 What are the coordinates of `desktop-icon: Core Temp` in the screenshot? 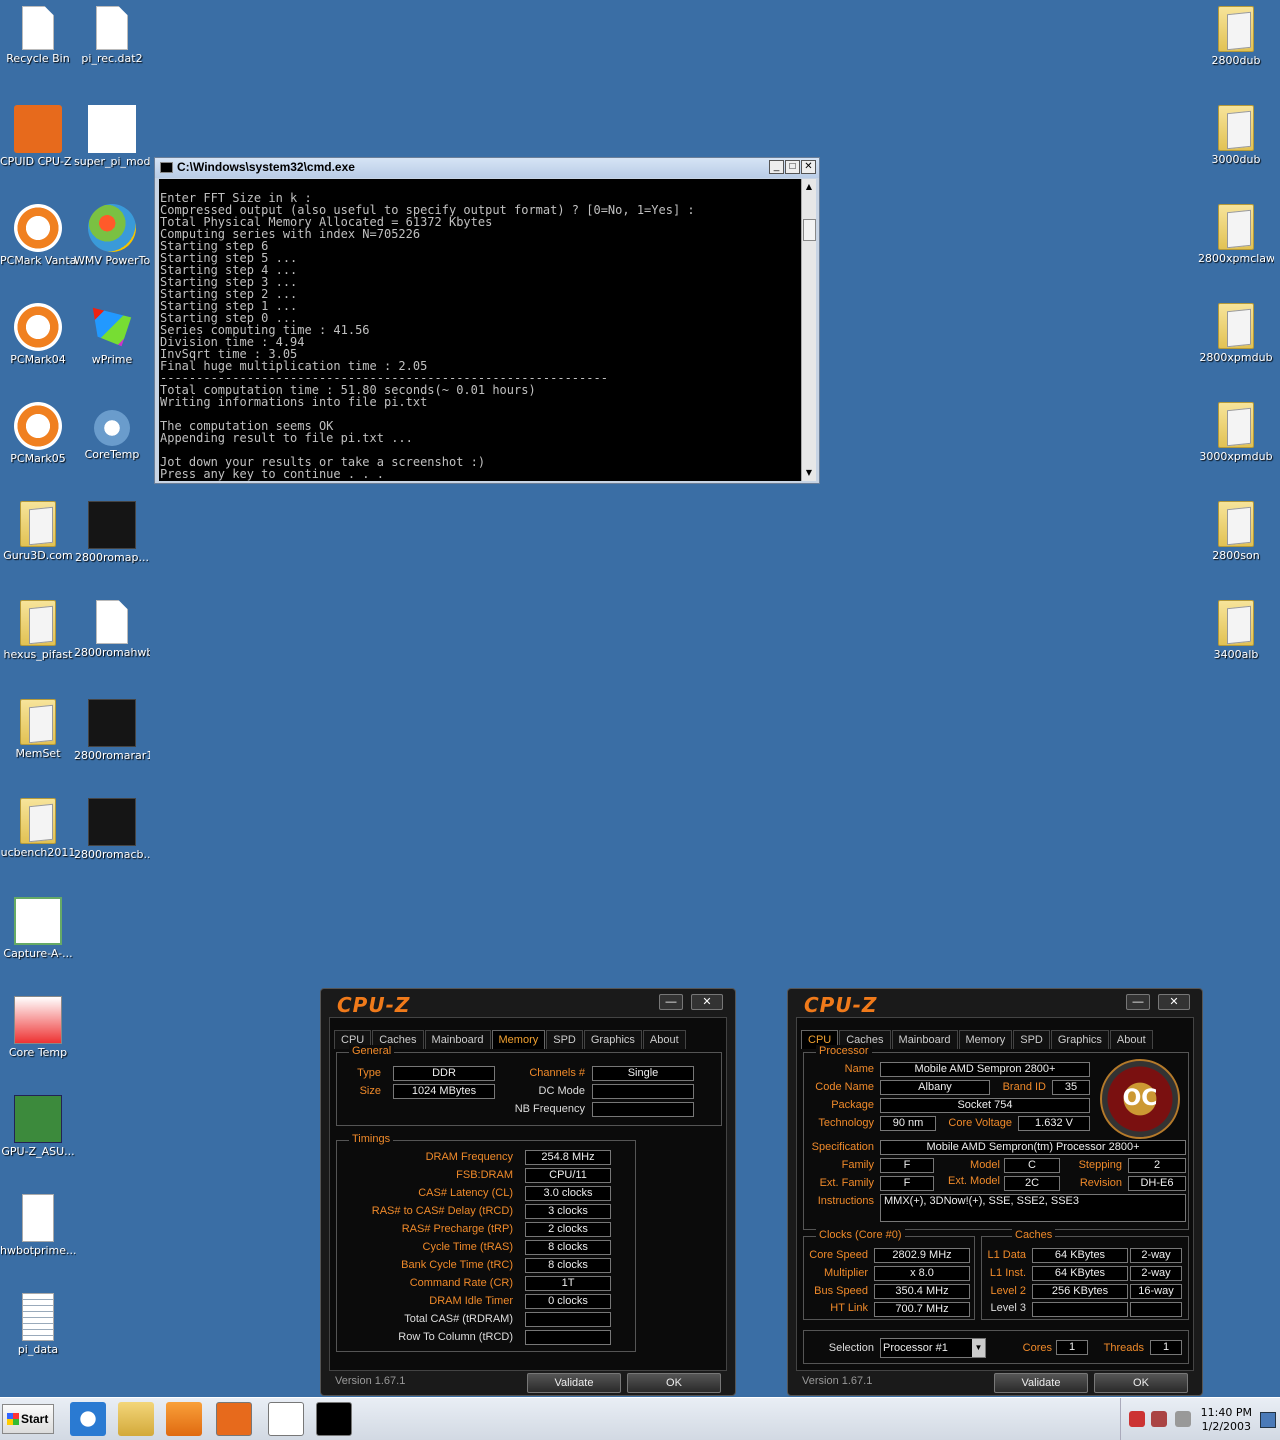 It's located at (38, 1027).